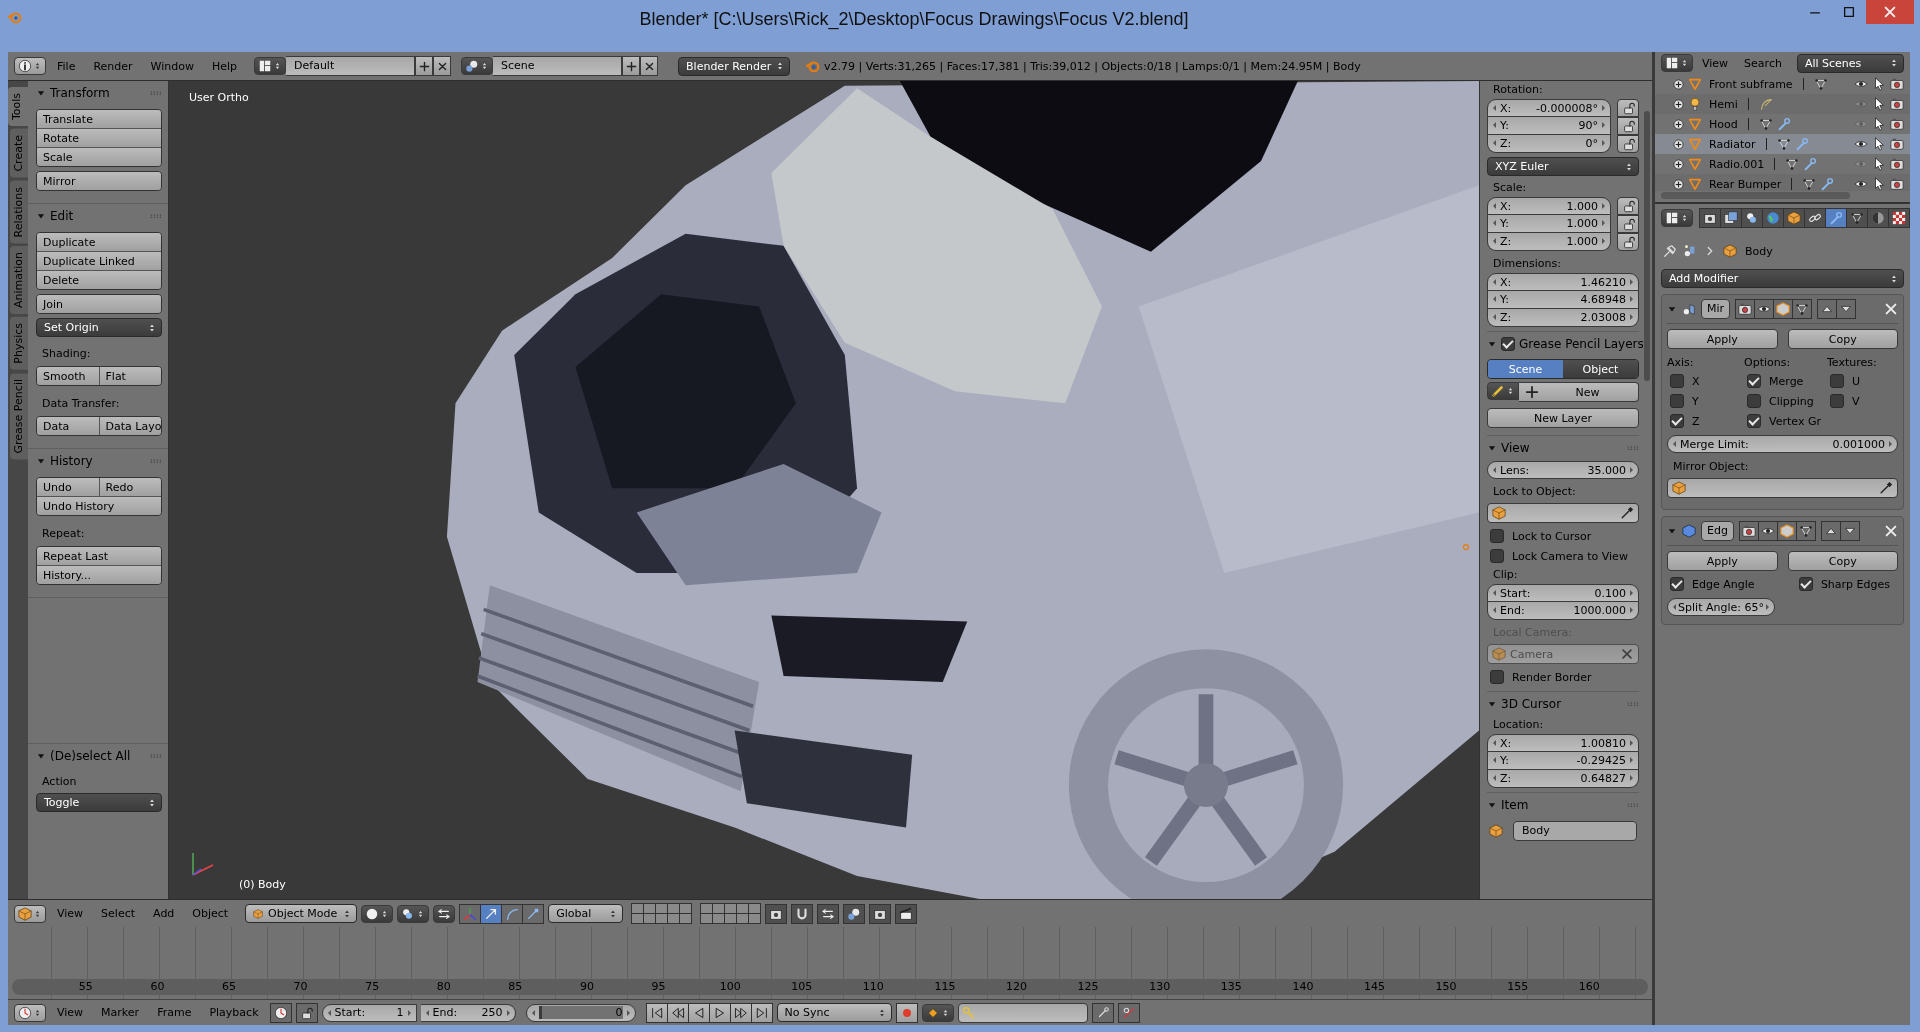 The image size is (1920, 1032). What do you see at coordinates (1786, 381) in the screenshot?
I see `checkbox-label: Merge` at bounding box center [1786, 381].